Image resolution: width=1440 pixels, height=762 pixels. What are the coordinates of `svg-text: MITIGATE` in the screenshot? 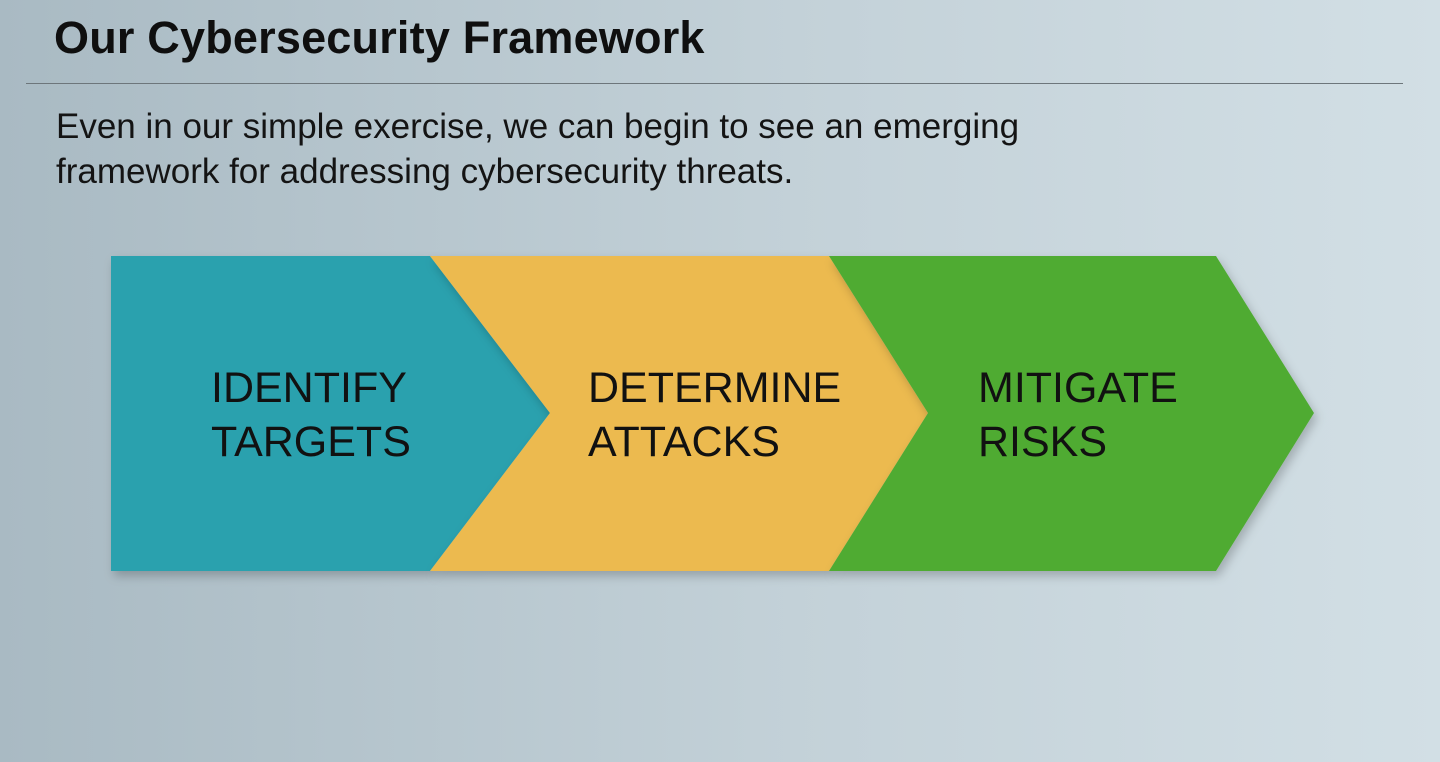 It's located at (1078, 388).